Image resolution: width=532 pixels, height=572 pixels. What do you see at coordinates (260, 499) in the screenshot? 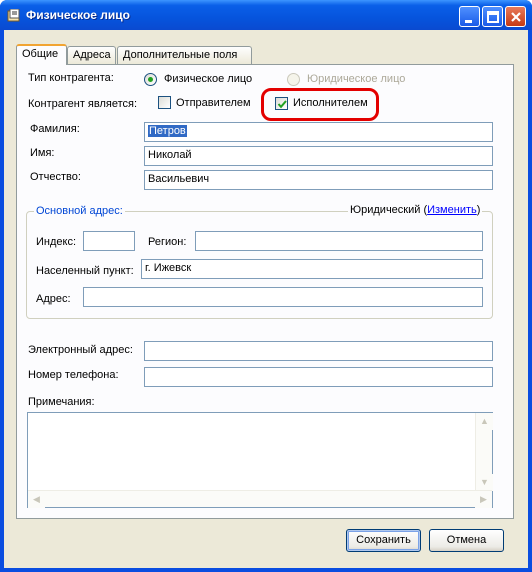
I see `notes-horizontal-scrollbar: ◀ ▶` at bounding box center [260, 499].